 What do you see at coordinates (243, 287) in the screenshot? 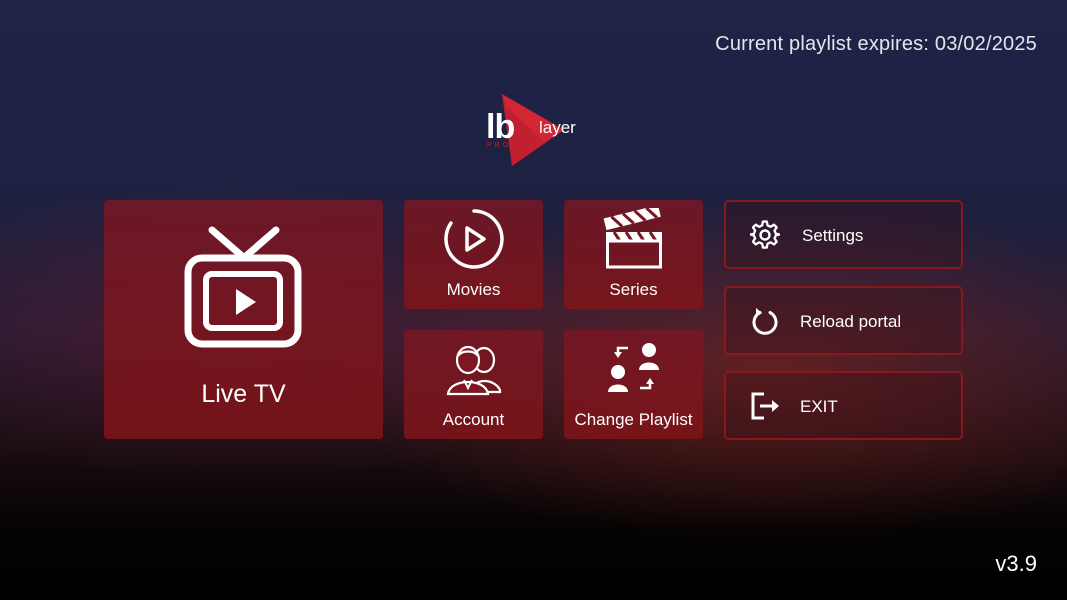
I see `tv-play-icon` at bounding box center [243, 287].